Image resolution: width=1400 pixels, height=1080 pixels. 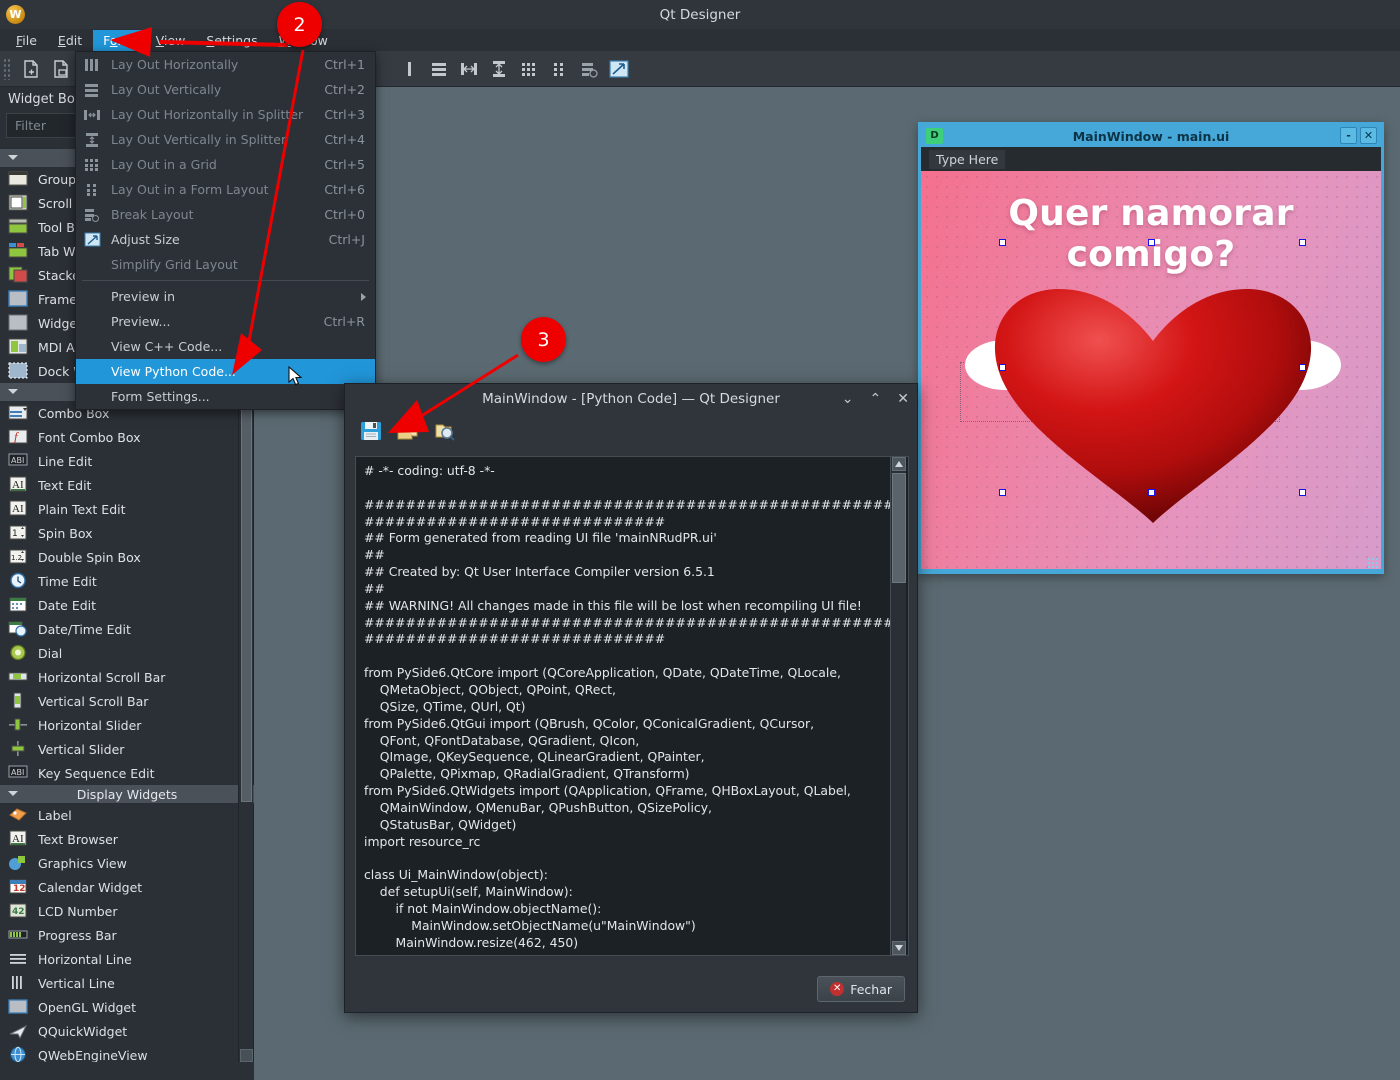 I want to click on widget-item-opengl-widget: OpenGL Widget, so click(x=127, y=1007).